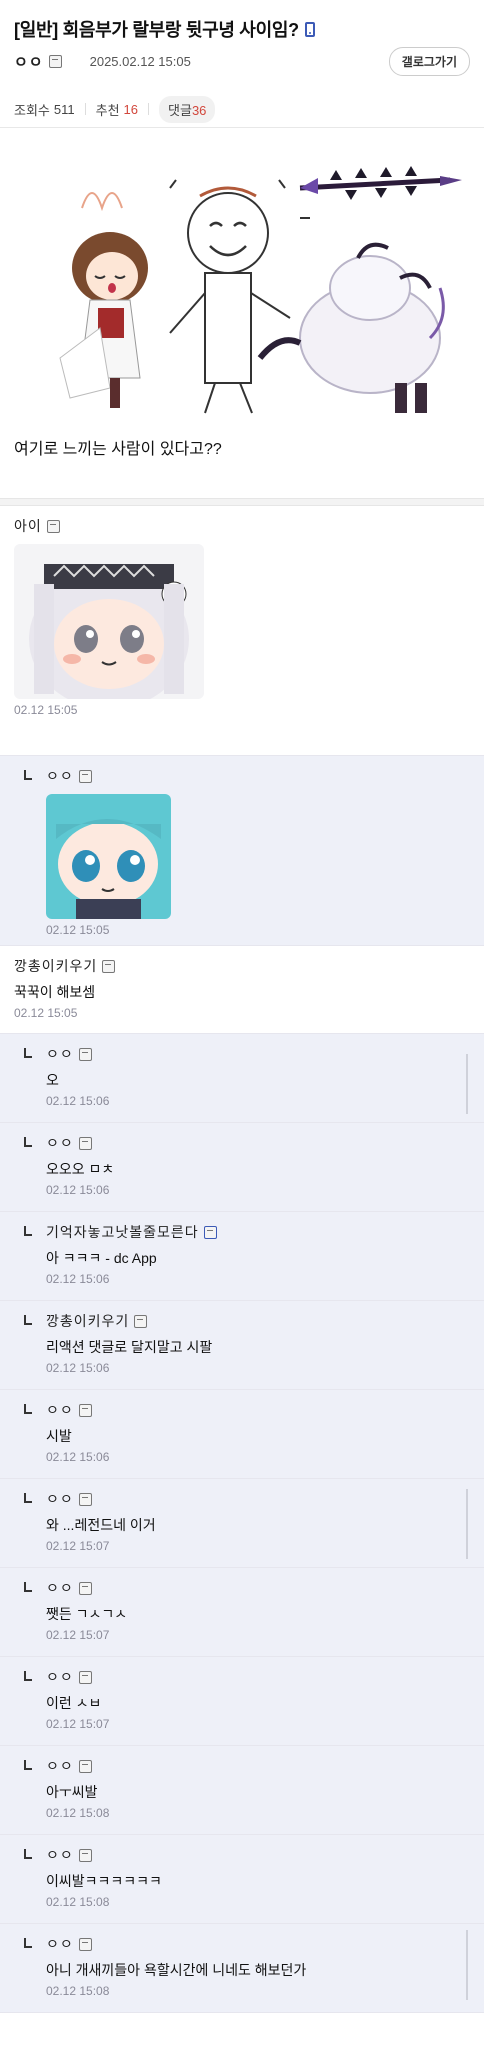 Image resolution: width=484 pixels, height=2048 pixels. Describe the element at coordinates (140, 61) in the screenshot. I see `post-date: 2025.02.12 15:05` at that location.